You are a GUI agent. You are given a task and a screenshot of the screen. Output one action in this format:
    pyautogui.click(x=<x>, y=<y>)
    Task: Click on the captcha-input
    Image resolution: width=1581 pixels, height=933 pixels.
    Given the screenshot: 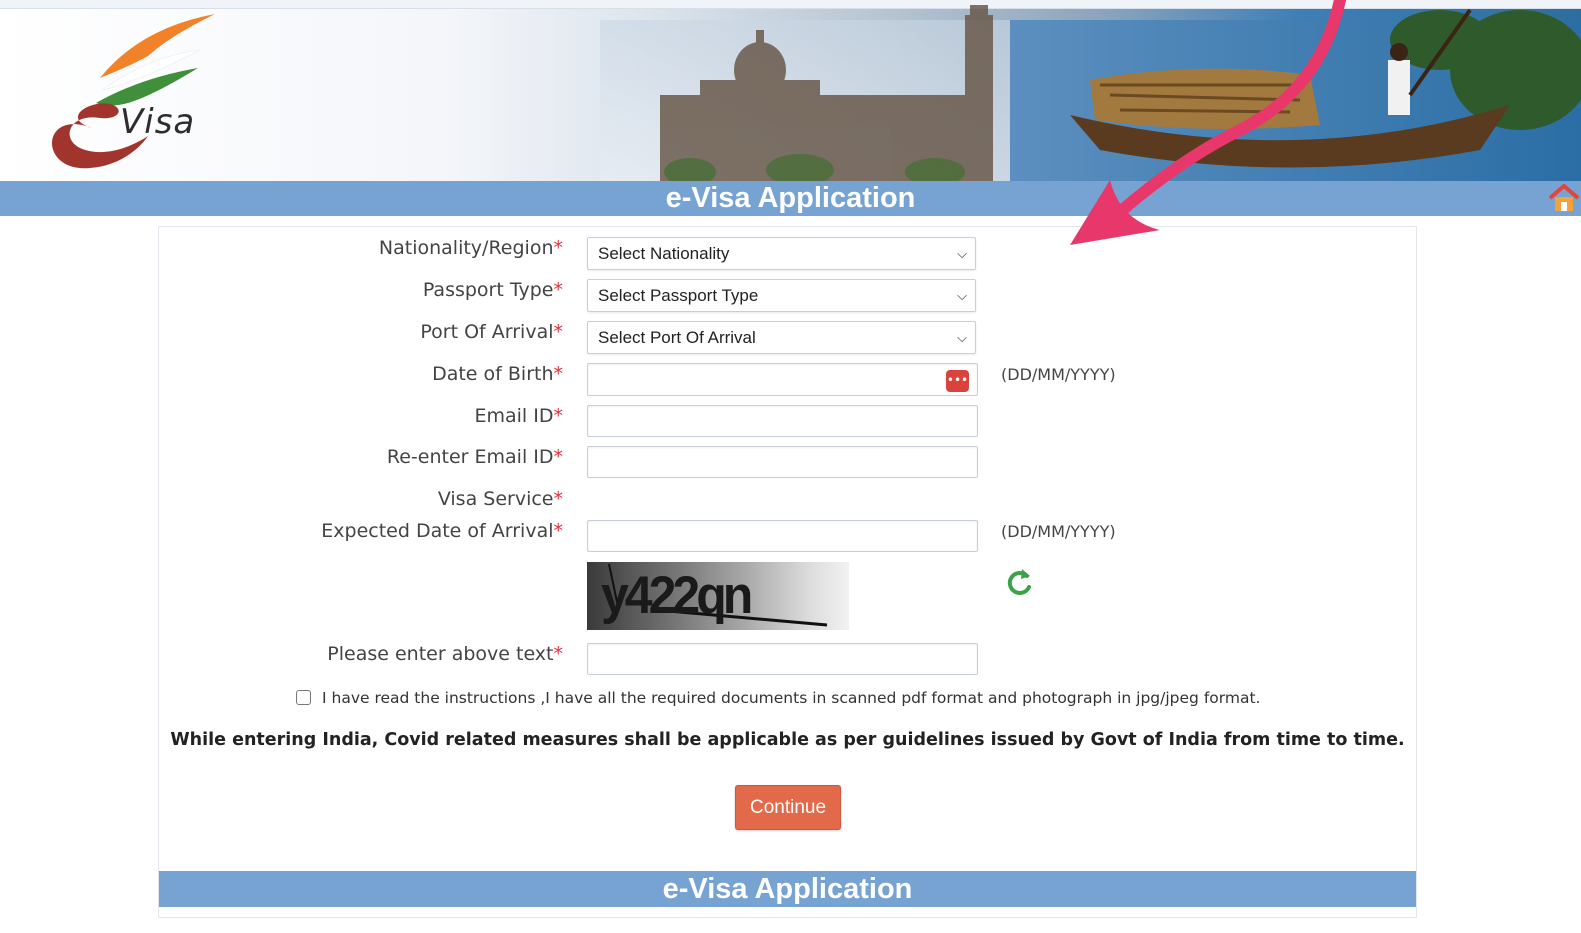 What is the action you would take?
    pyautogui.click(x=782, y=659)
    